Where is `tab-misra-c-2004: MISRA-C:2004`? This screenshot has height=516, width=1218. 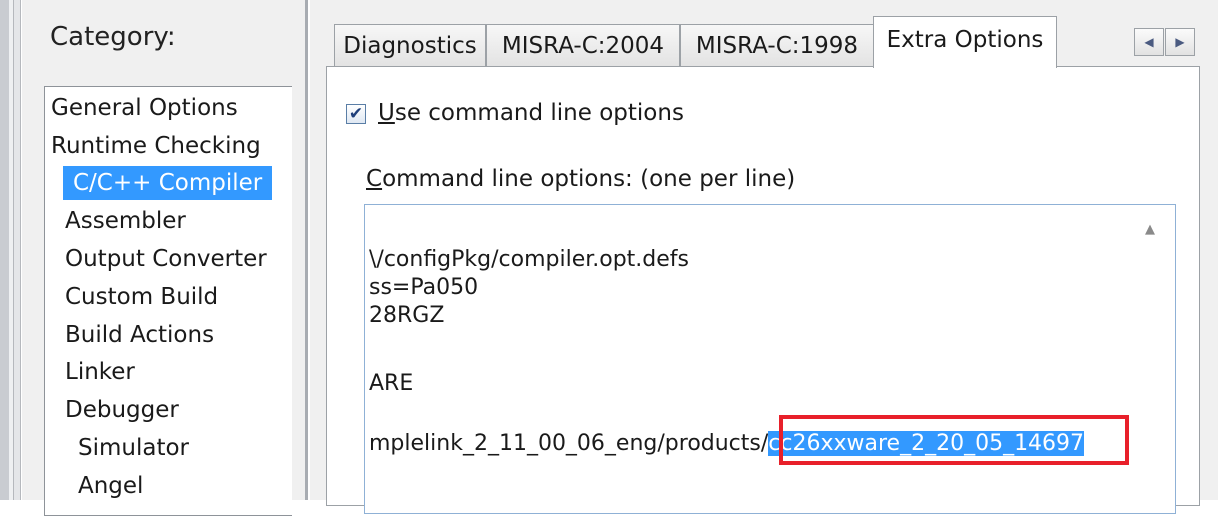
tab-misra-c-2004: MISRA-C:2004 is located at coordinates (583, 45).